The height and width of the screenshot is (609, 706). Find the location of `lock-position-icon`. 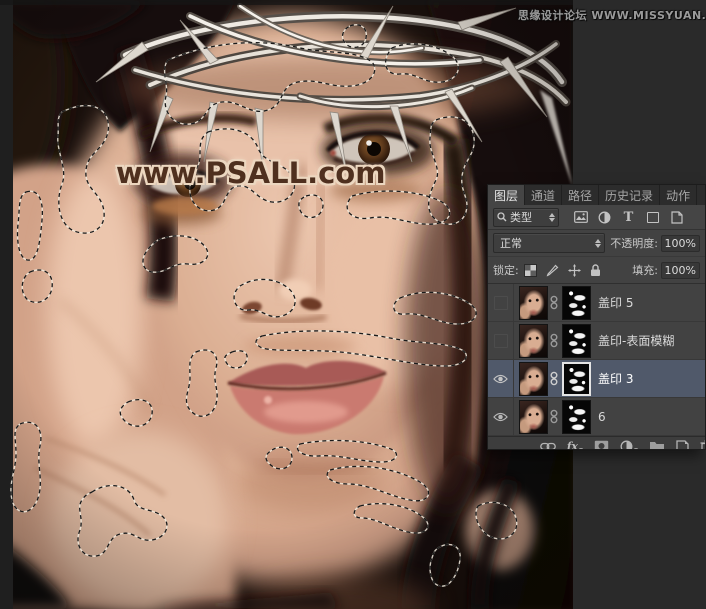

lock-position-icon is located at coordinates (574, 270).